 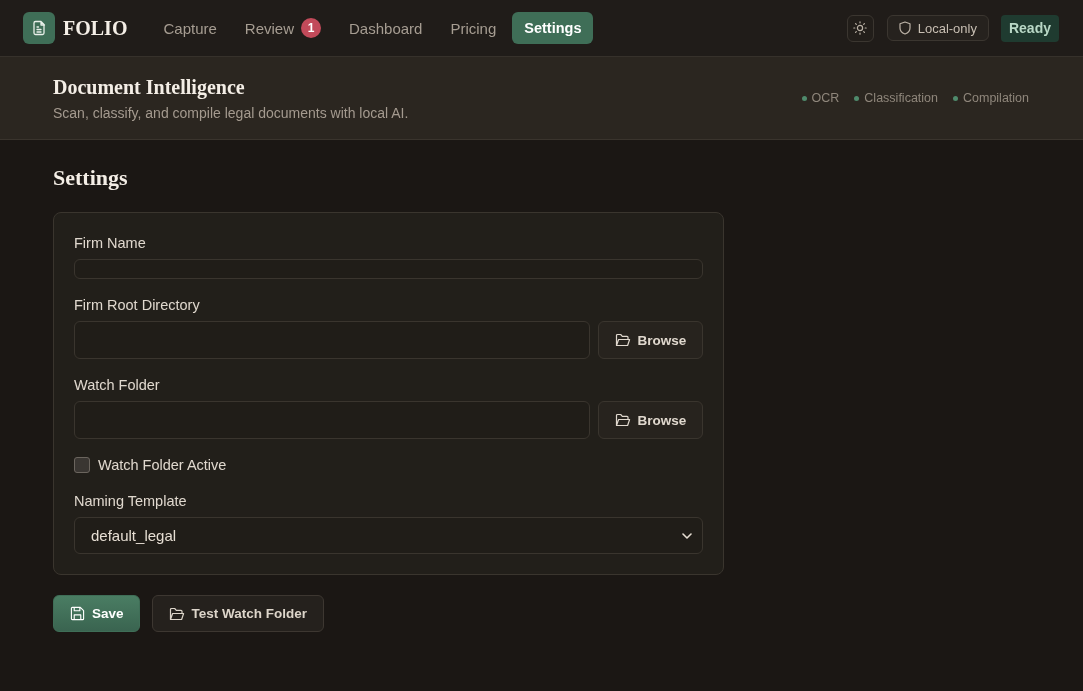 What do you see at coordinates (311, 28) in the screenshot?
I see `count-badge: 1` at bounding box center [311, 28].